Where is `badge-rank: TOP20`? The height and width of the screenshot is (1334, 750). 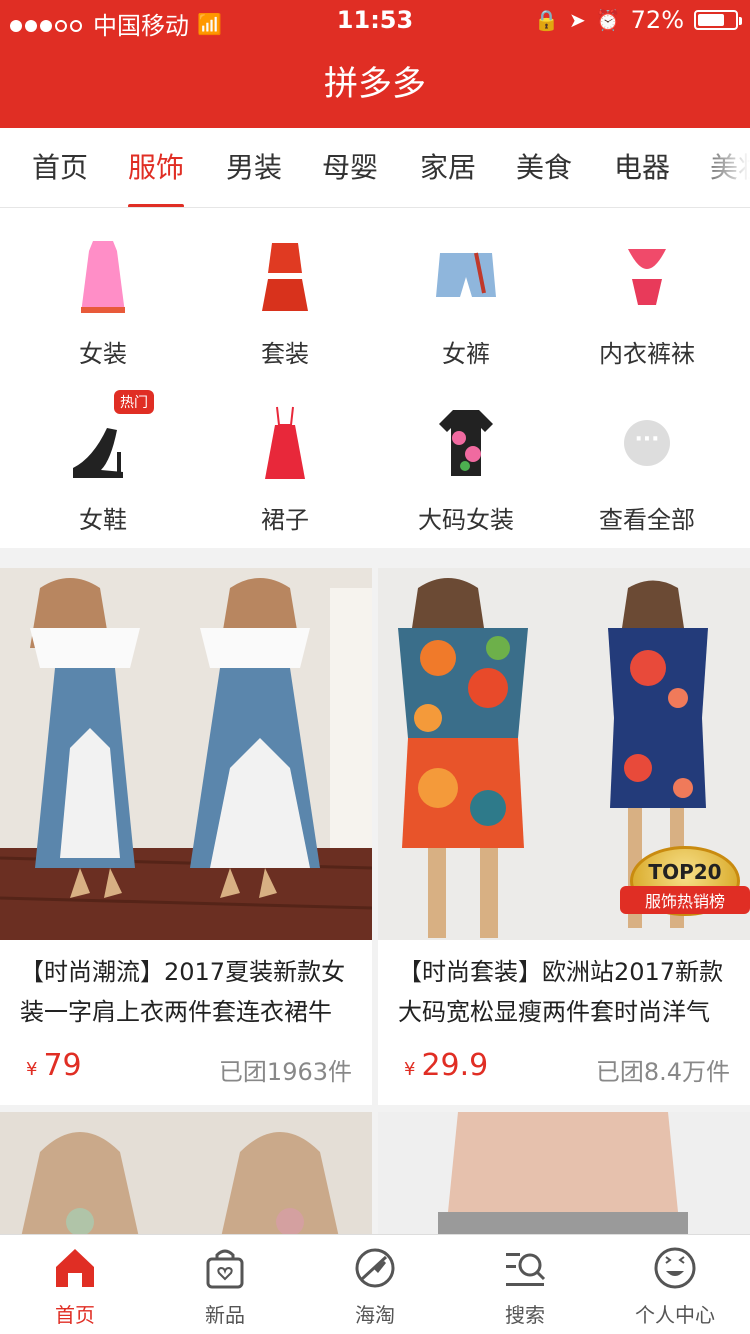
badge-rank: TOP20 is located at coordinates (685, 872).